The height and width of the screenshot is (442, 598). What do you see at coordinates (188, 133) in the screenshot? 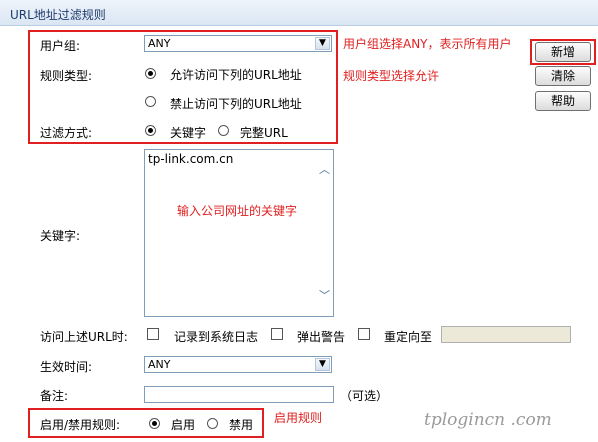
I see `filter-mode-keyword-label: 关键字` at bounding box center [188, 133].